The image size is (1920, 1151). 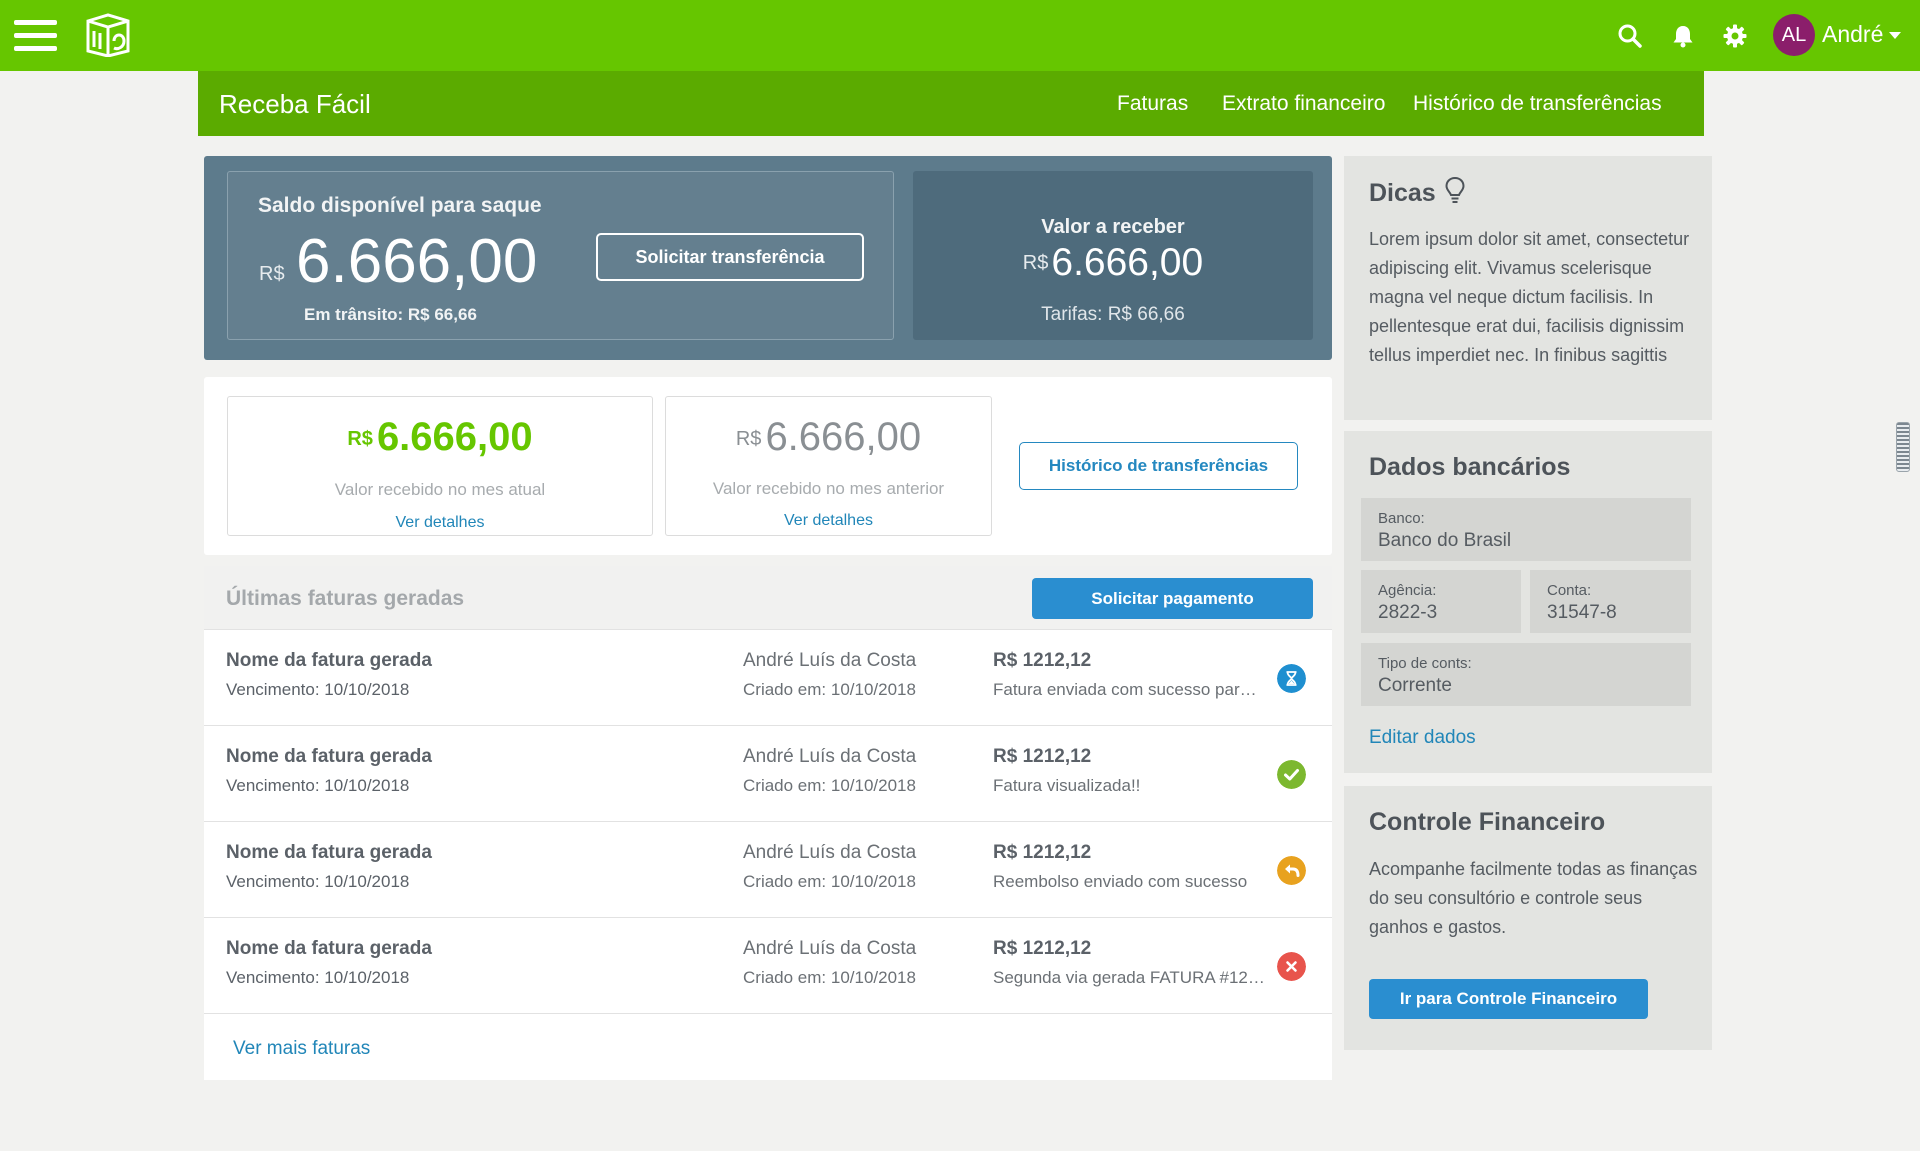 I want to click on invoice-status: Reembolso enviado com sucesso, so click(x=1120, y=881).